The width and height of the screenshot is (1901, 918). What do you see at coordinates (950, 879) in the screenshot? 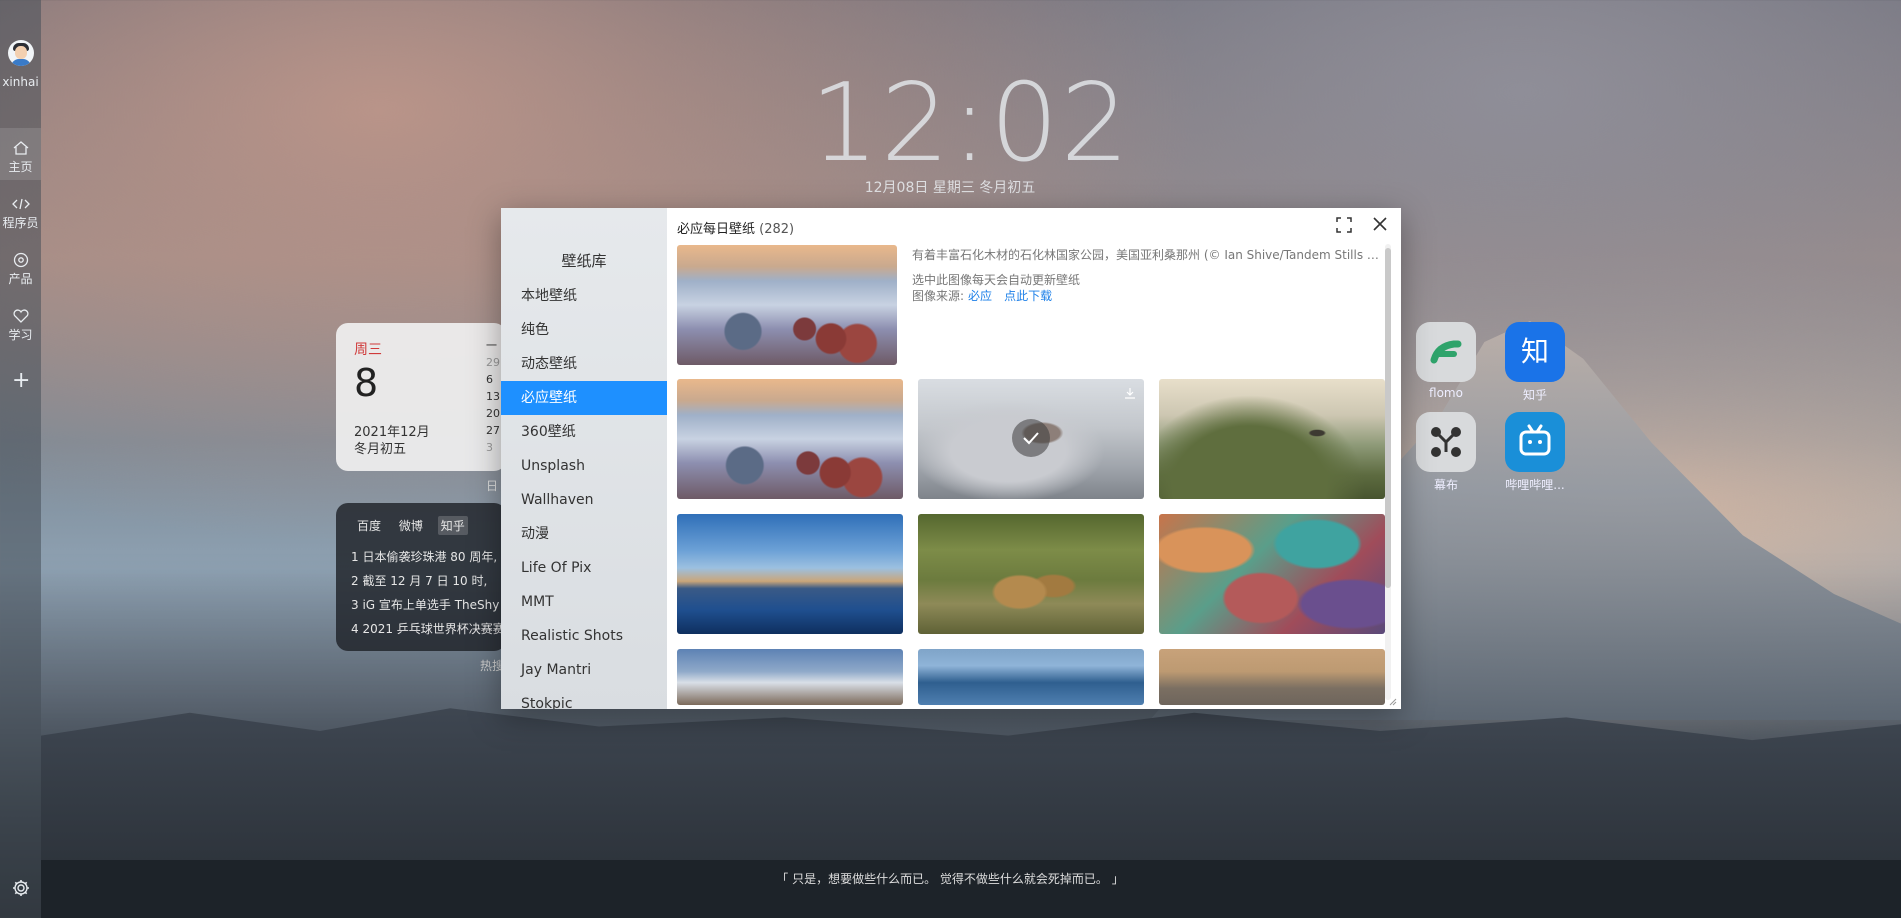
I see `quote-text: 「 只是，想要做些什么而已。 觉得不做些什么就会死掉而已。 」` at bounding box center [950, 879].